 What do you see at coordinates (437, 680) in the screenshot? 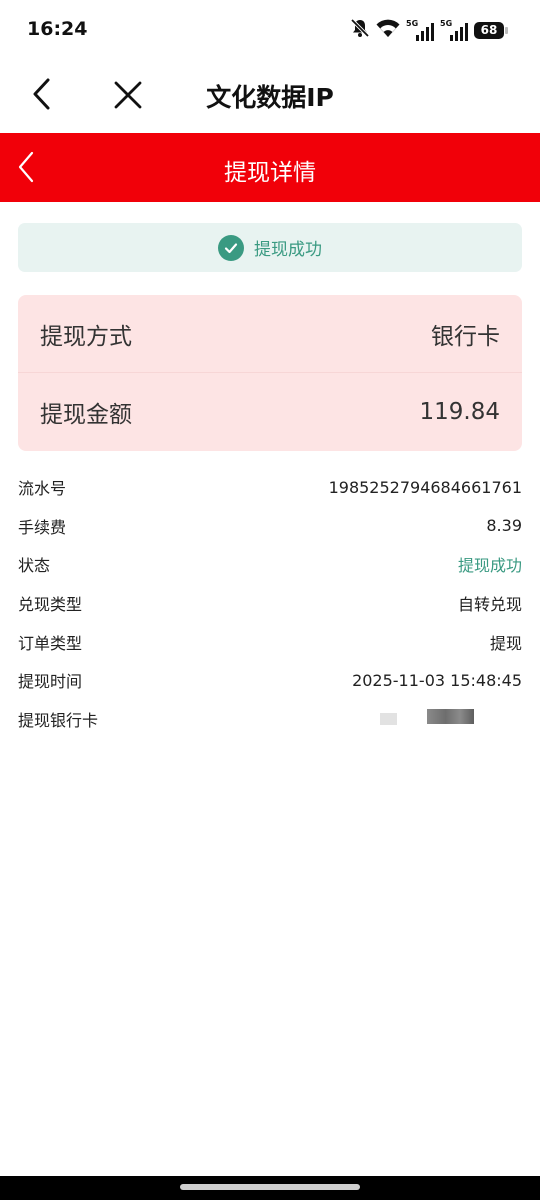
I see `detail-value: 2025-11-03 15:48:45` at bounding box center [437, 680].